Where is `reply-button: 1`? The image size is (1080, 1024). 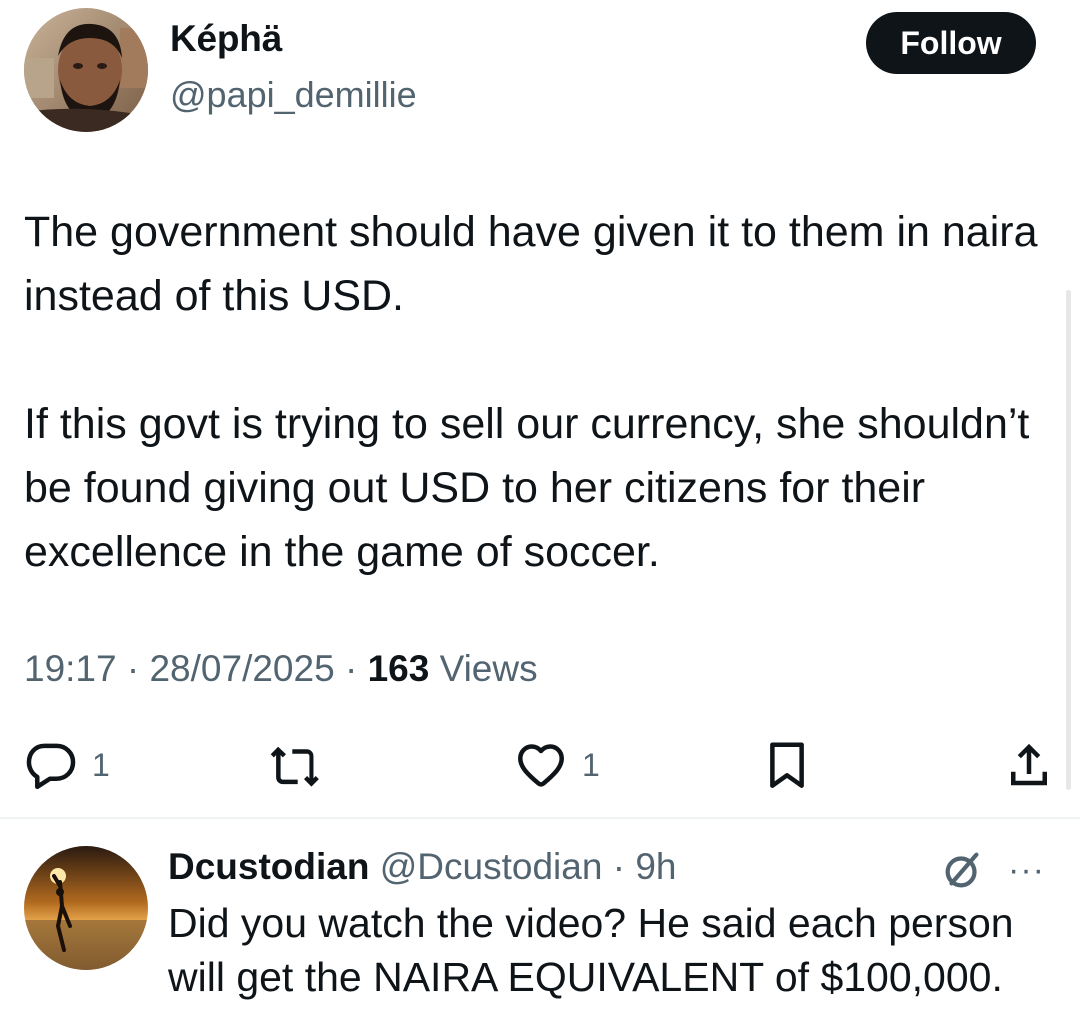
reply-button: 1 is located at coordinates (67, 765).